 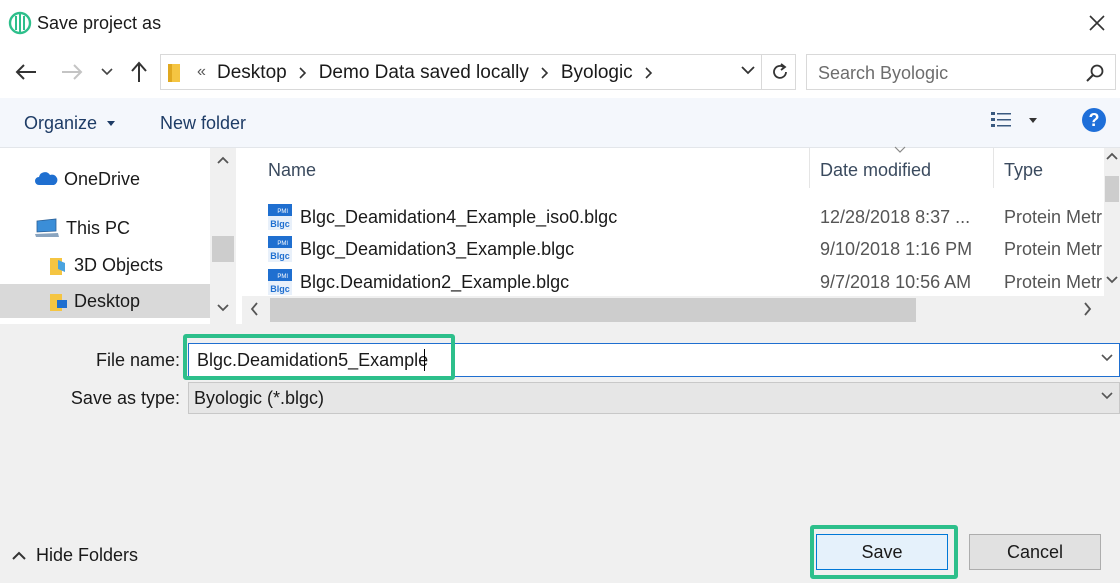 What do you see at coordinates (875, 170) in the screenshot?
I see `column-header-date-modified: Date modified` at bounding box center [875, 170].